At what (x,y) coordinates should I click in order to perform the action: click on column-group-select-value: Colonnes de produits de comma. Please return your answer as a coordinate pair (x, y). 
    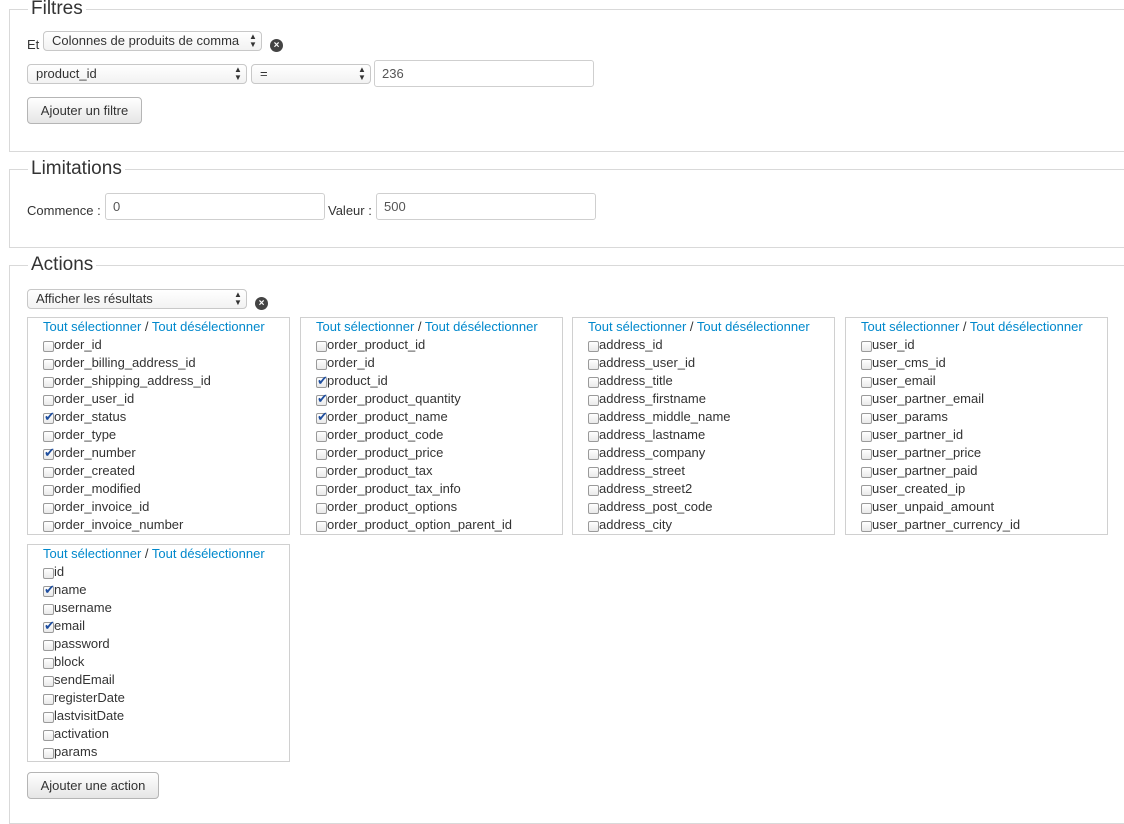
    Looking at the image, I should click on (146, 40).